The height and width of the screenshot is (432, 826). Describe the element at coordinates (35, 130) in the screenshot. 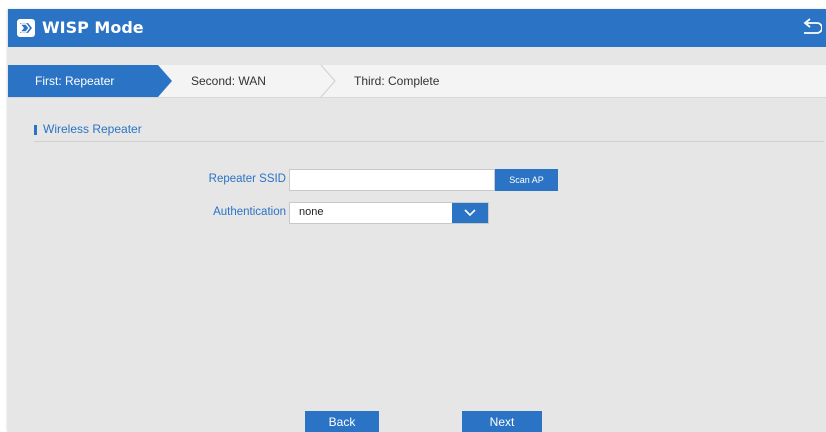

I see `section-marker` at that location.